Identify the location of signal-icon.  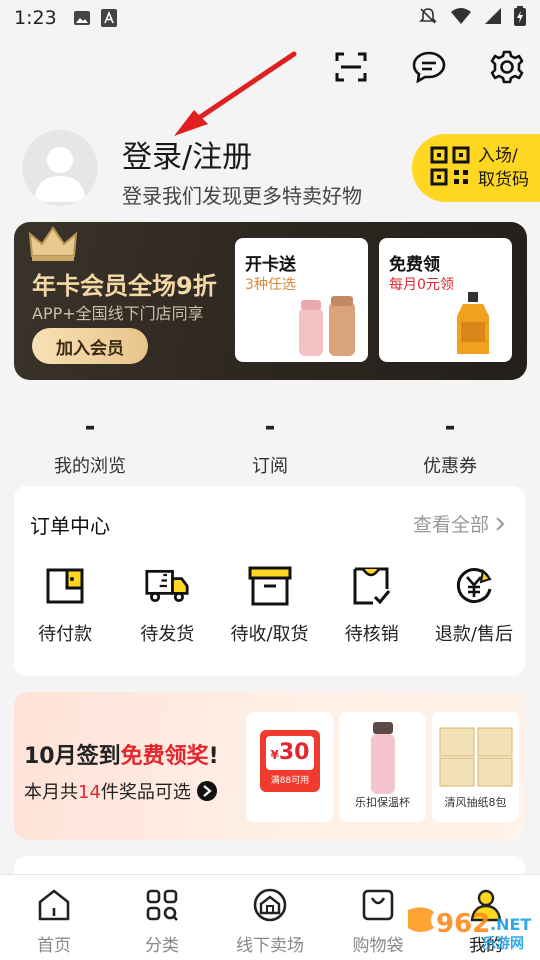
(493, 18).